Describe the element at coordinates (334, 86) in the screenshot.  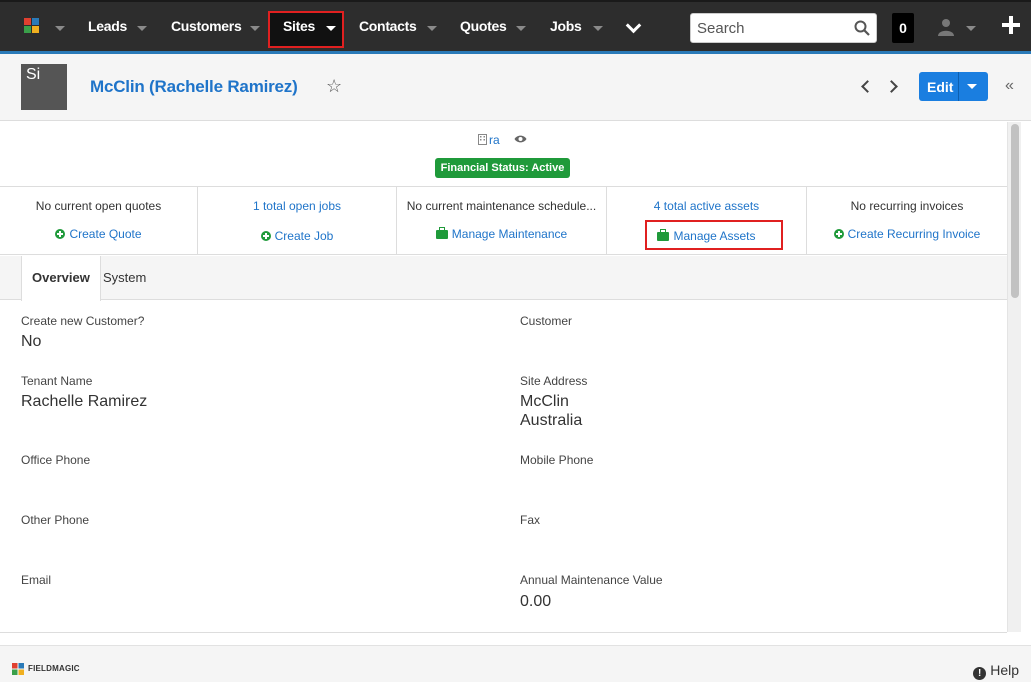
I see `star-icon: ☆` at that location.